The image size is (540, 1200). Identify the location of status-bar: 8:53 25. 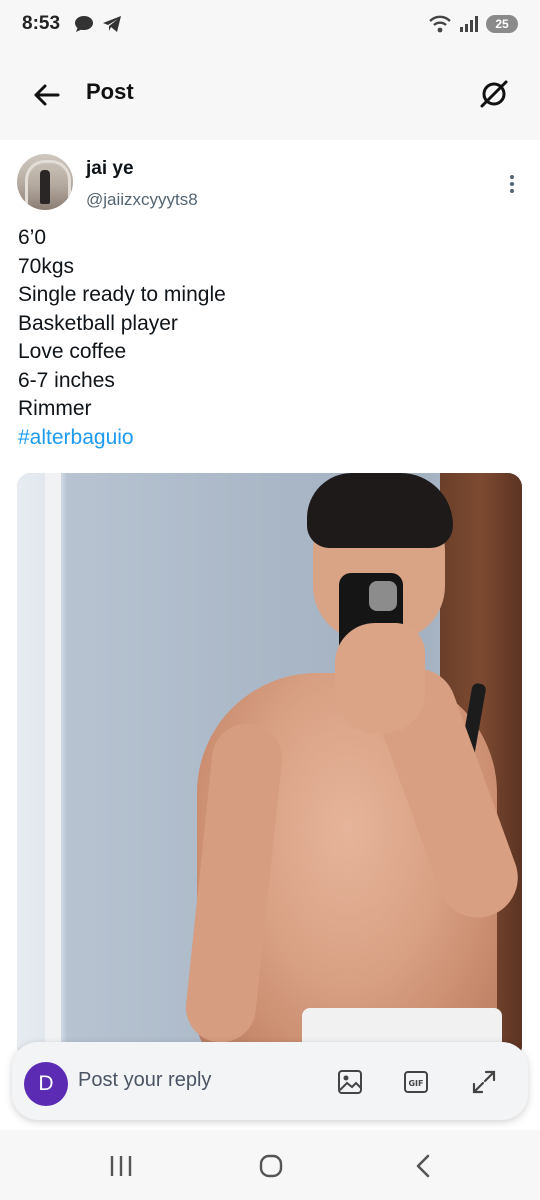
(270, 25).